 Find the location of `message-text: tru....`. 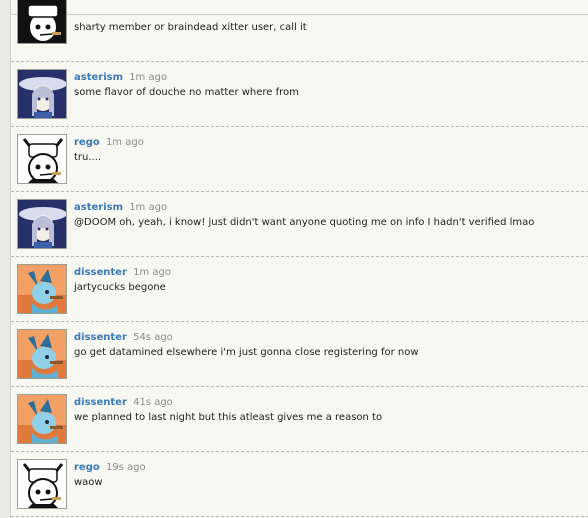

message-text: tru.... is located at coordinates (88, 157).